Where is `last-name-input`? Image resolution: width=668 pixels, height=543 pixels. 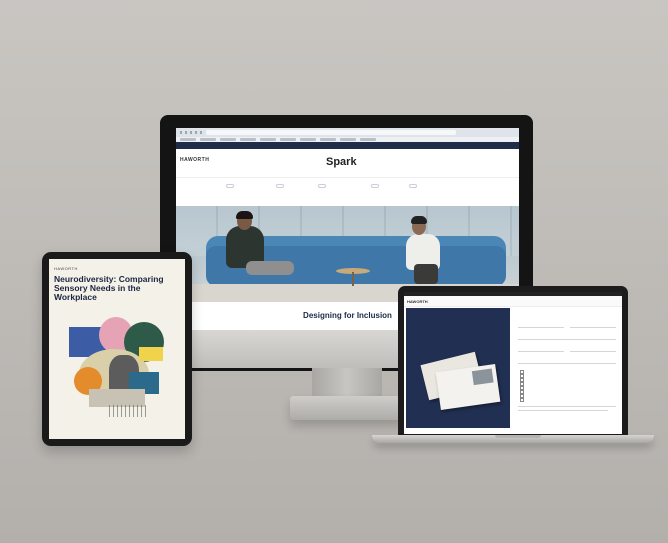
last-name-input is located at coordinates (593, 327).